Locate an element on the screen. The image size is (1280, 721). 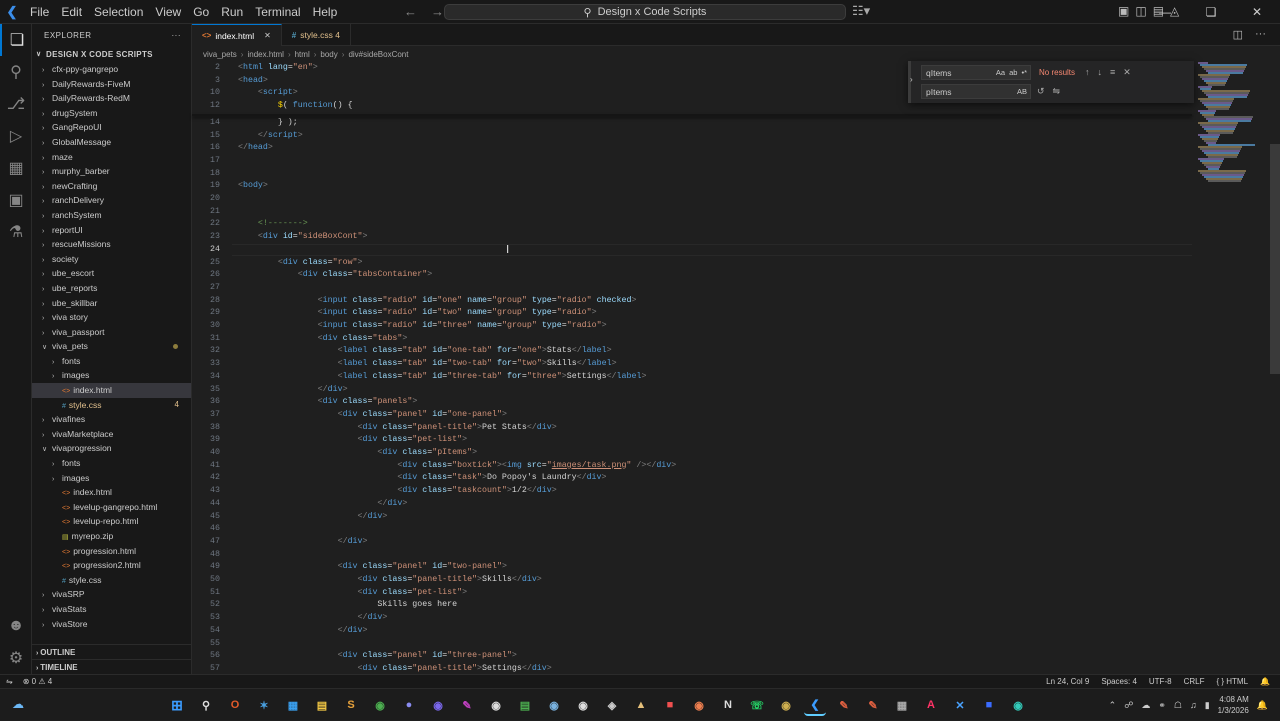
app-orange-icon: ◉ is located at coordinates (699, 705).